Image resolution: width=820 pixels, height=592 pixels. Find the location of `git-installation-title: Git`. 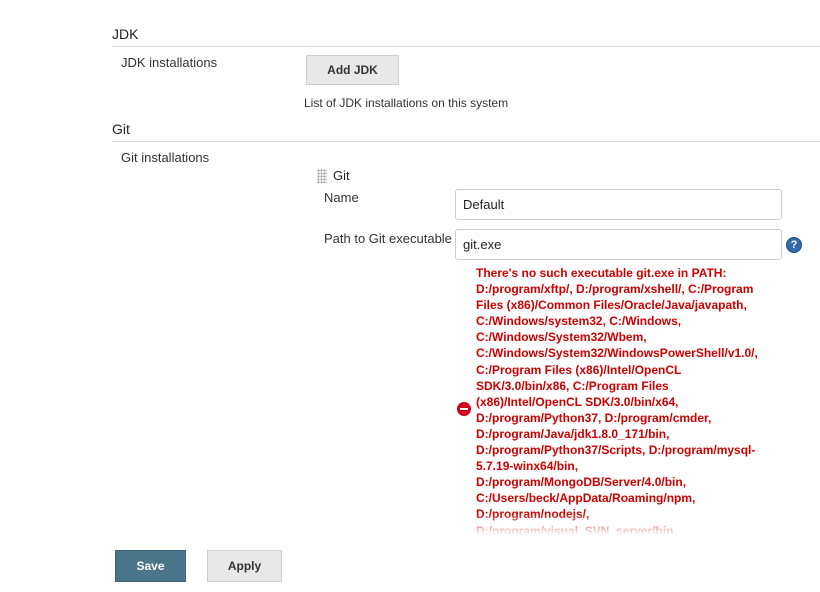

git-installation-title: Git is located at coordinates (341, 175).